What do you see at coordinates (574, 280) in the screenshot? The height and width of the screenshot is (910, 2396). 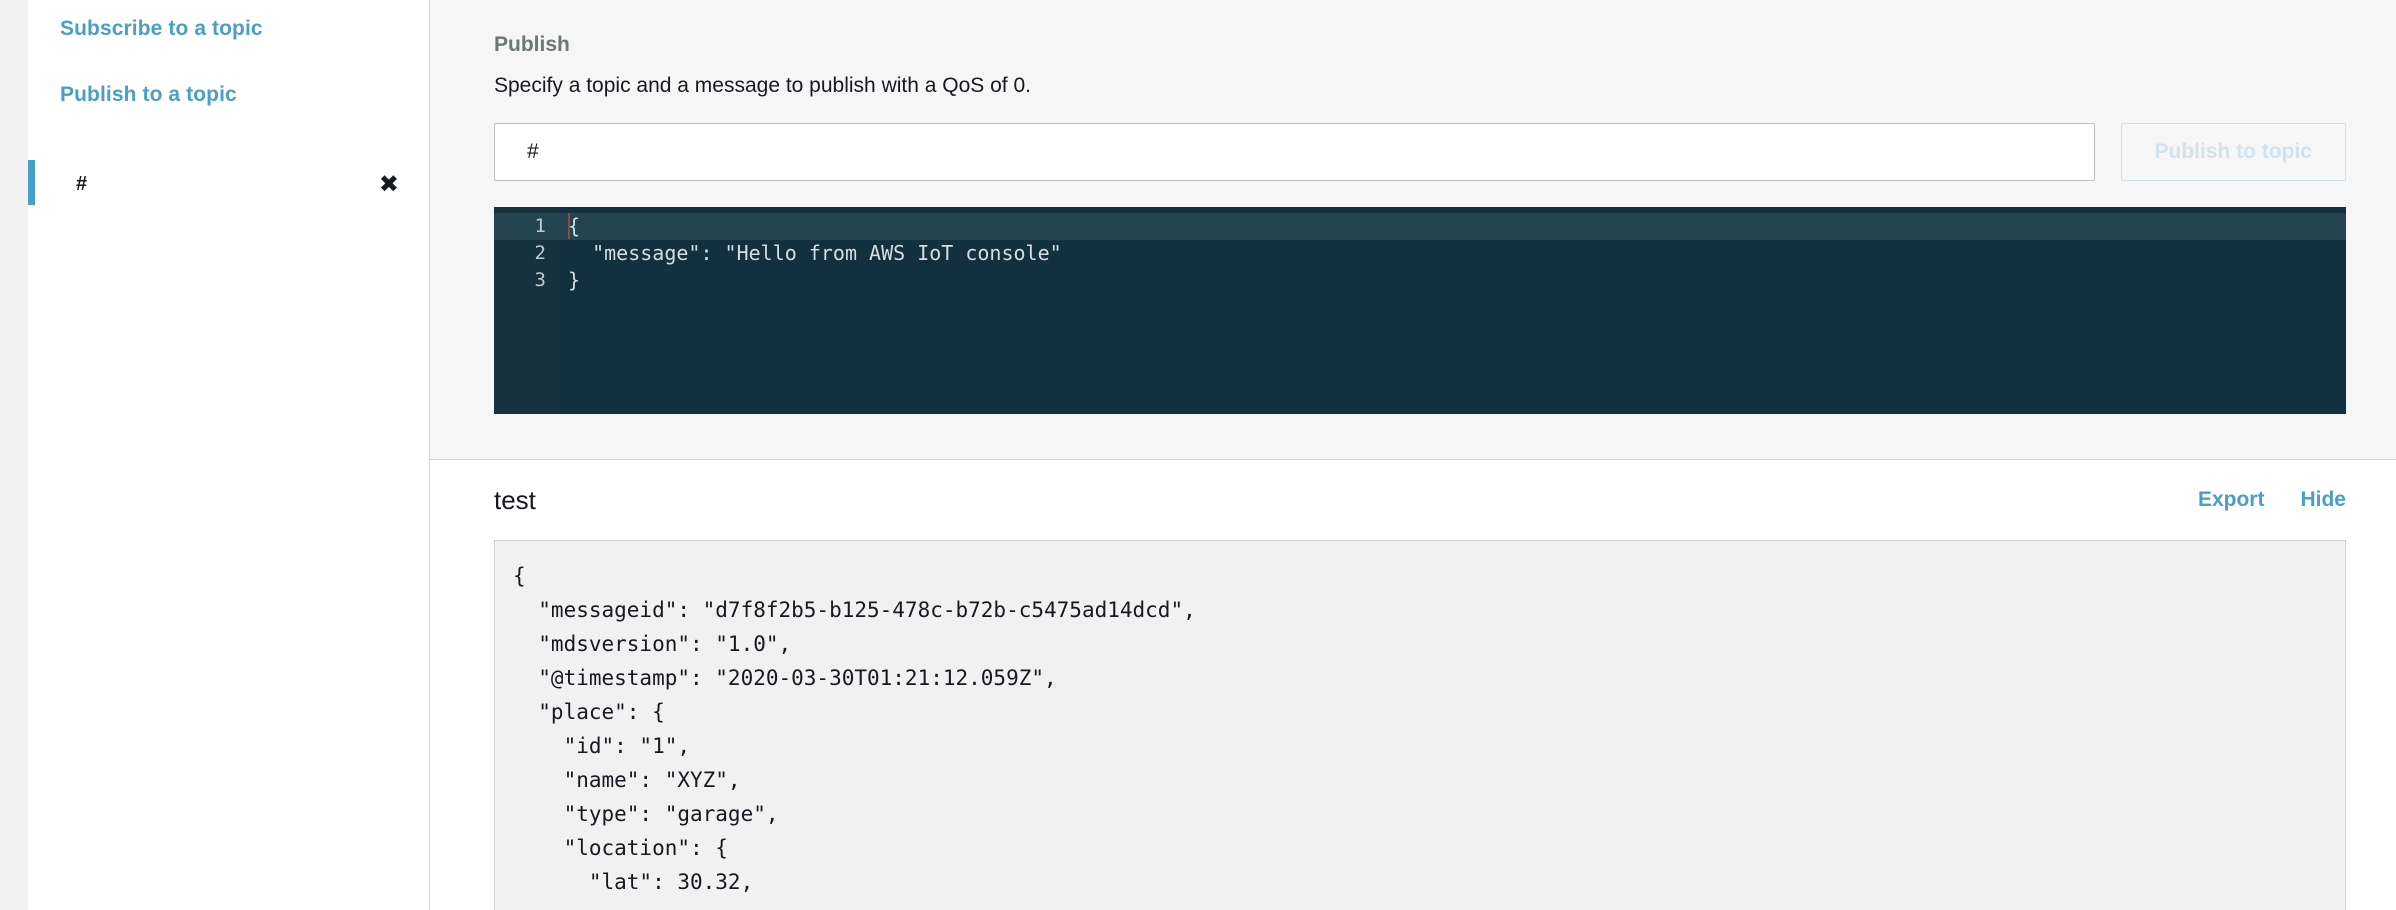 I see `editor-code-line: }` at bounding box center [574, 280].